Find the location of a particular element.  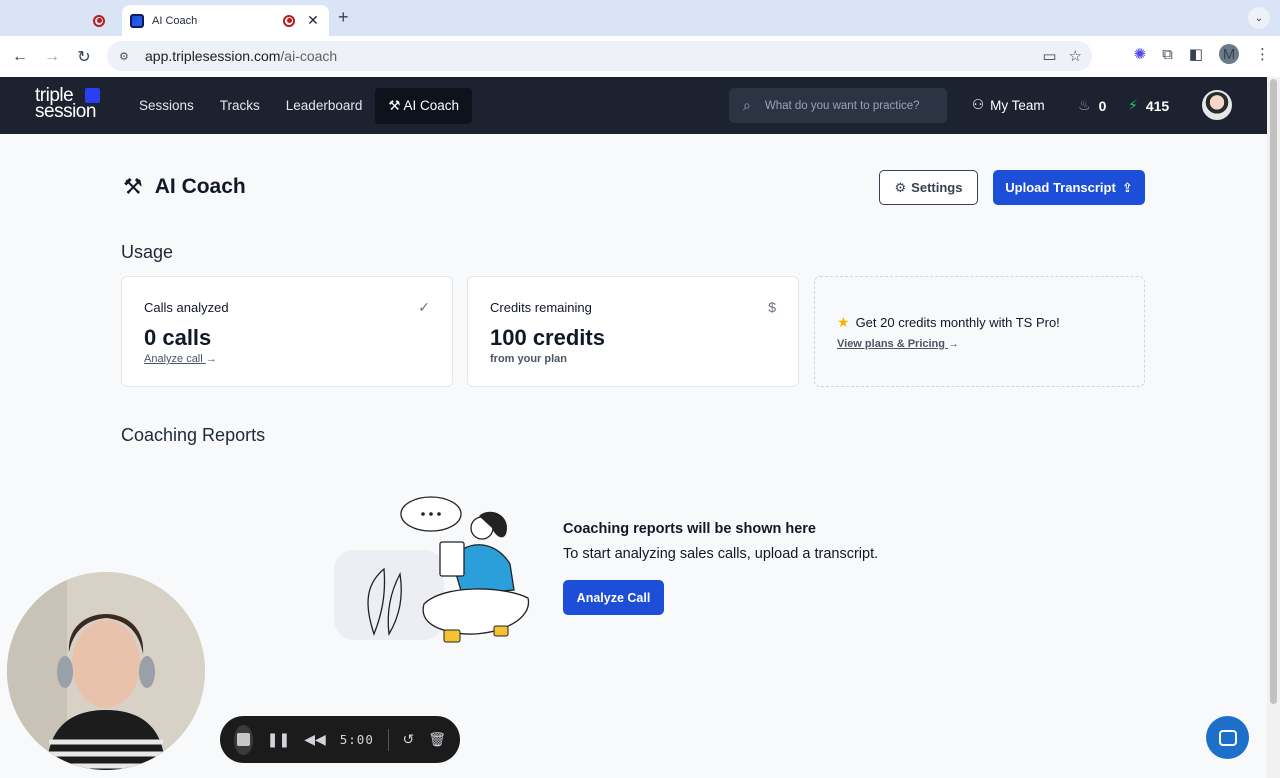

back-arrow-icon: ← is located at coordinates (20, 57).